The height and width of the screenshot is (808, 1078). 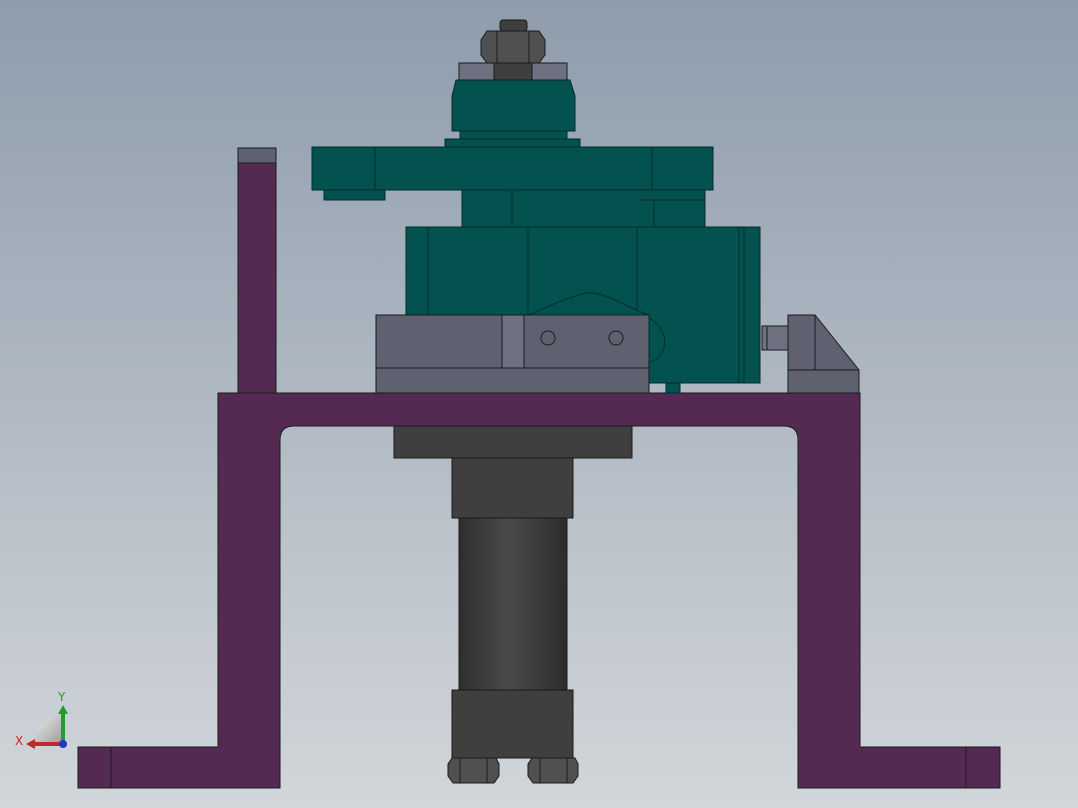 What do you see at coordinates (19, 741) in the screenshot?
I see `triad-x-label: X` at bounding box center [19, 741].